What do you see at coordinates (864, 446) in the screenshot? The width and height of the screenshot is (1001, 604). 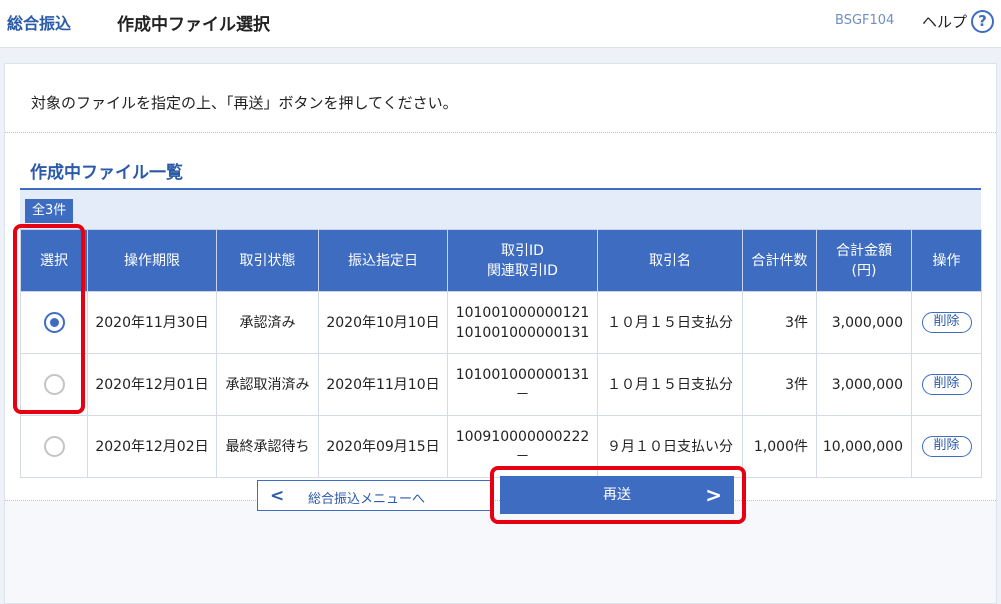 I see `total-amount-cell: 10,000,000` at bounding box center [864, 446].